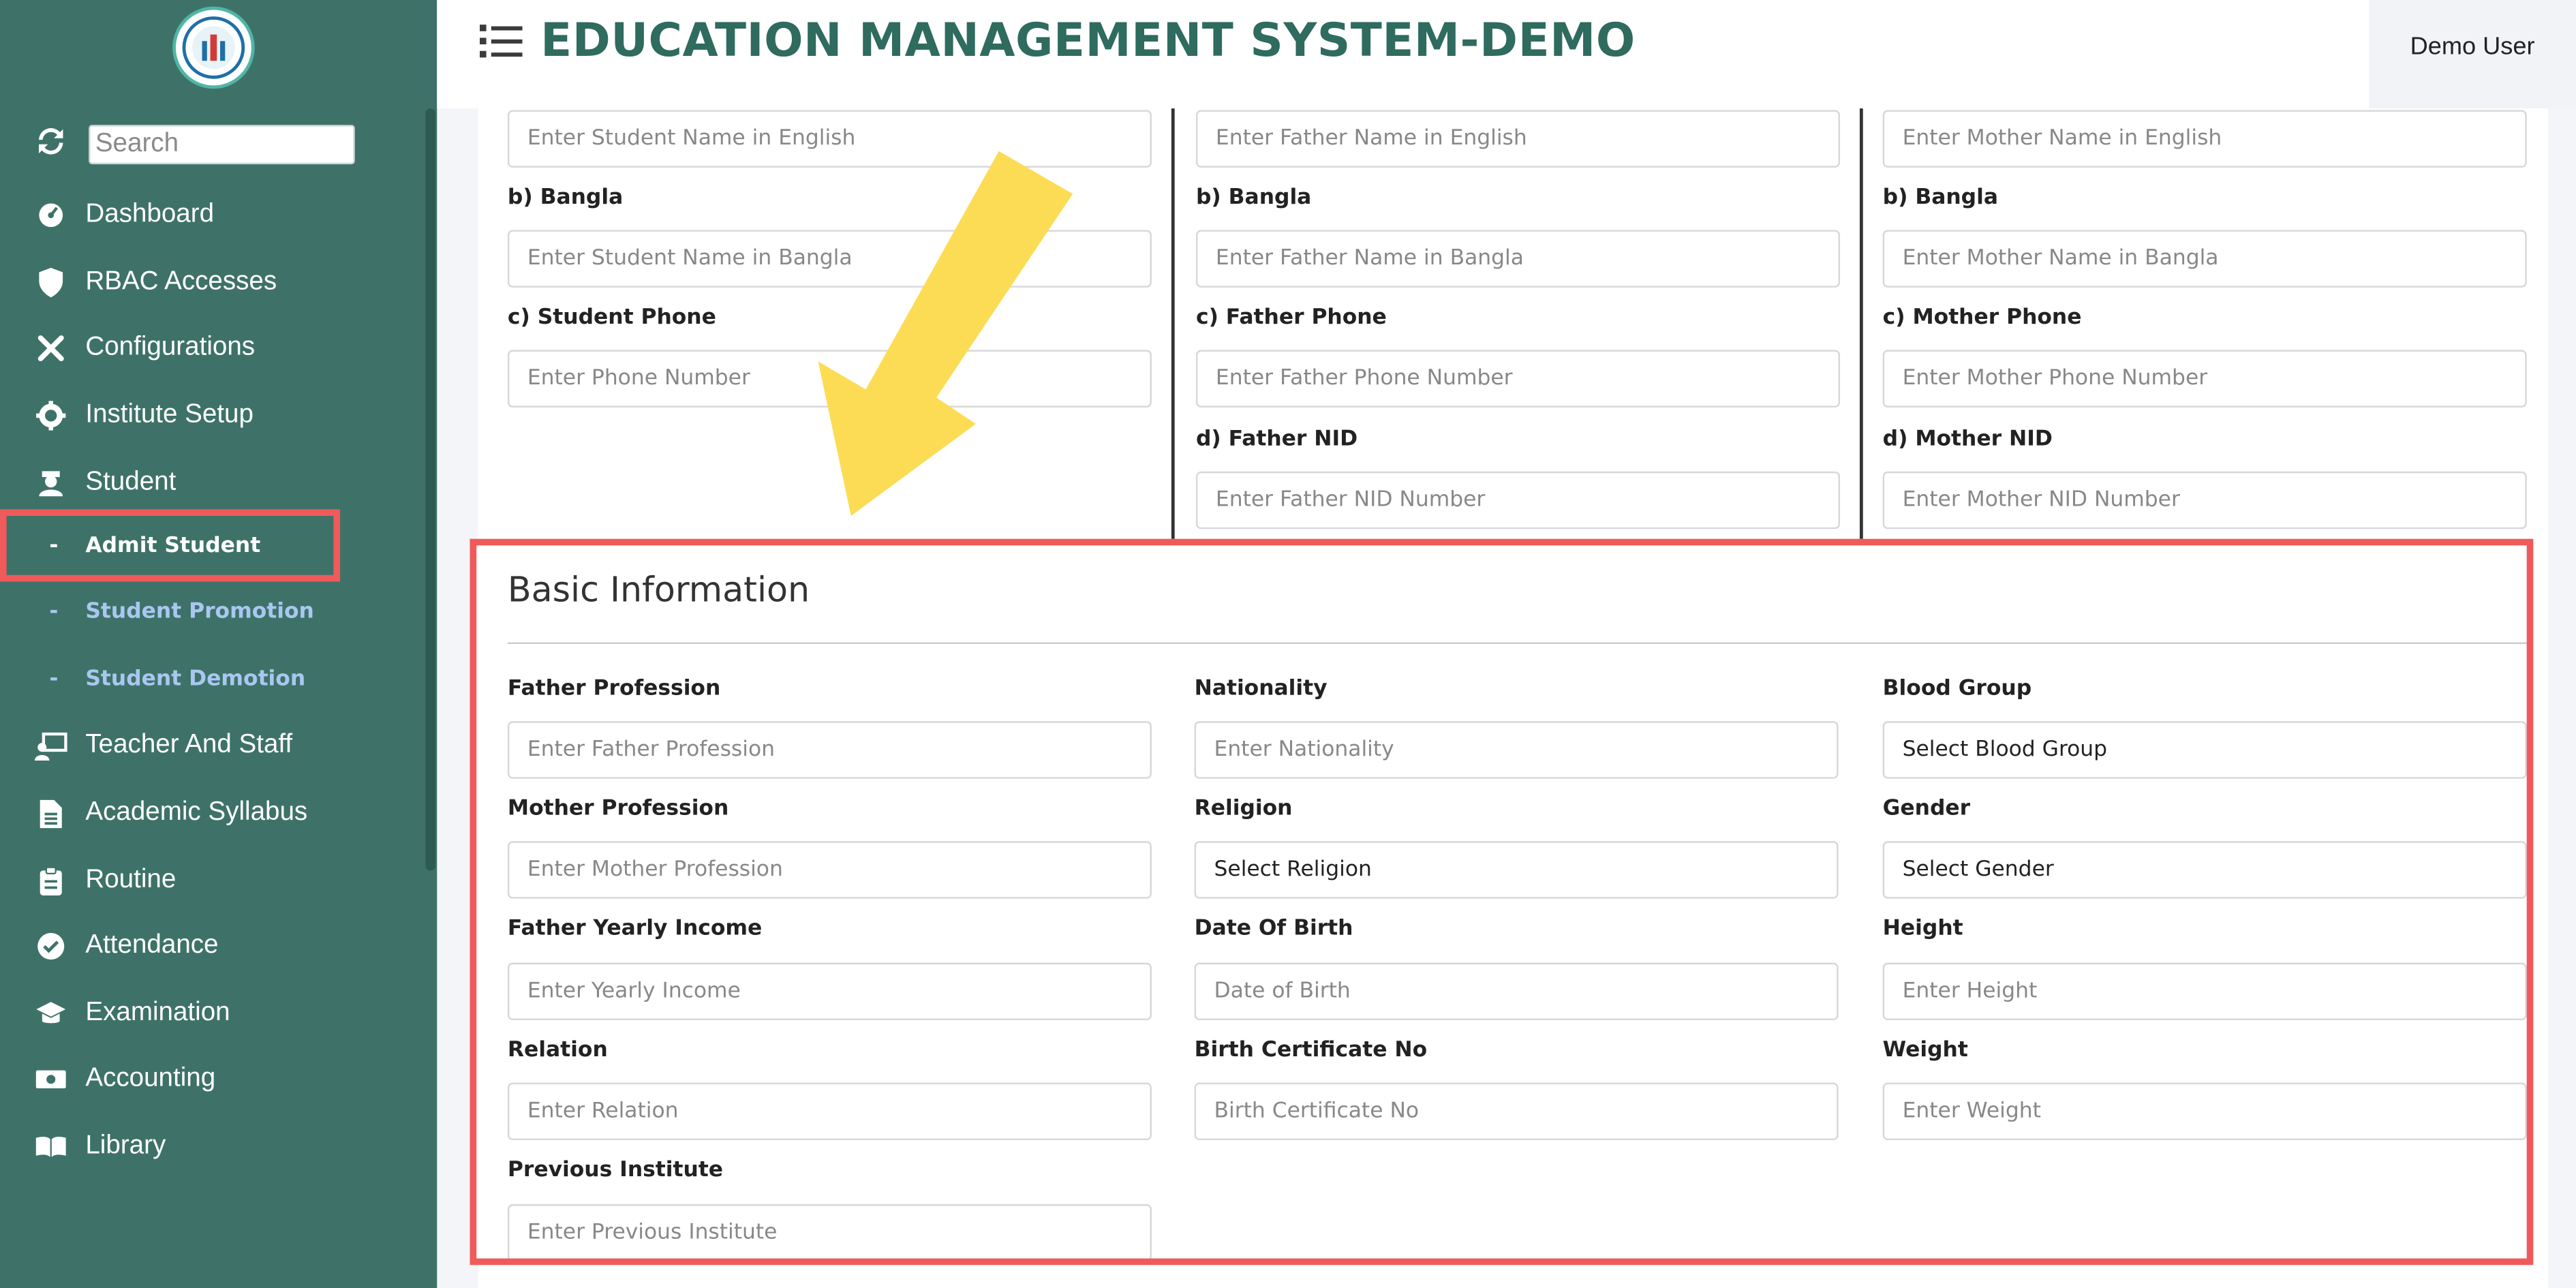 This screenshot has width=2576, height=1288. I want to click on mother-name-bangla-input: Enter Mother Name in Bangla, so click(2204, 259).